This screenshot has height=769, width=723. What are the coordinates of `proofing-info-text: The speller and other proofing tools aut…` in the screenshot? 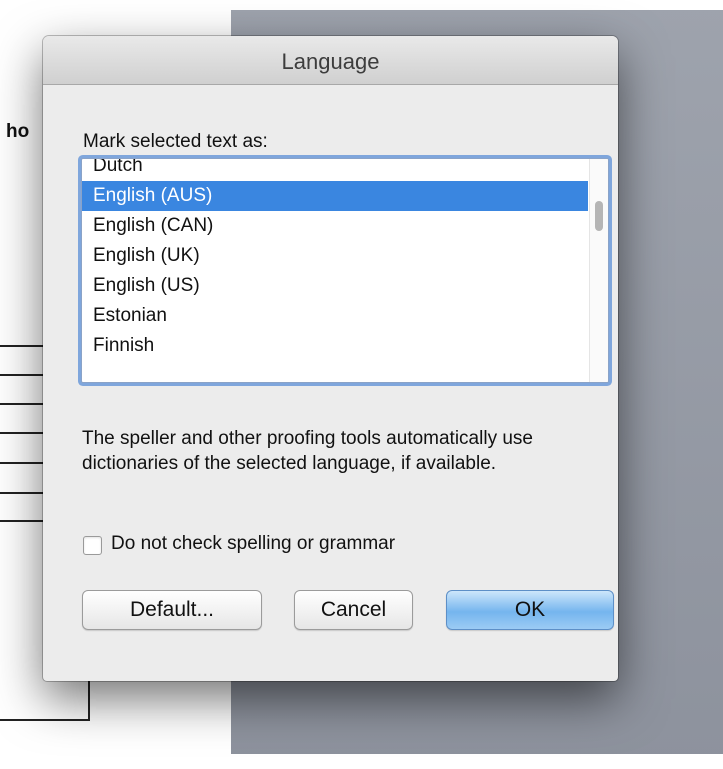 It's located at (307, 451).